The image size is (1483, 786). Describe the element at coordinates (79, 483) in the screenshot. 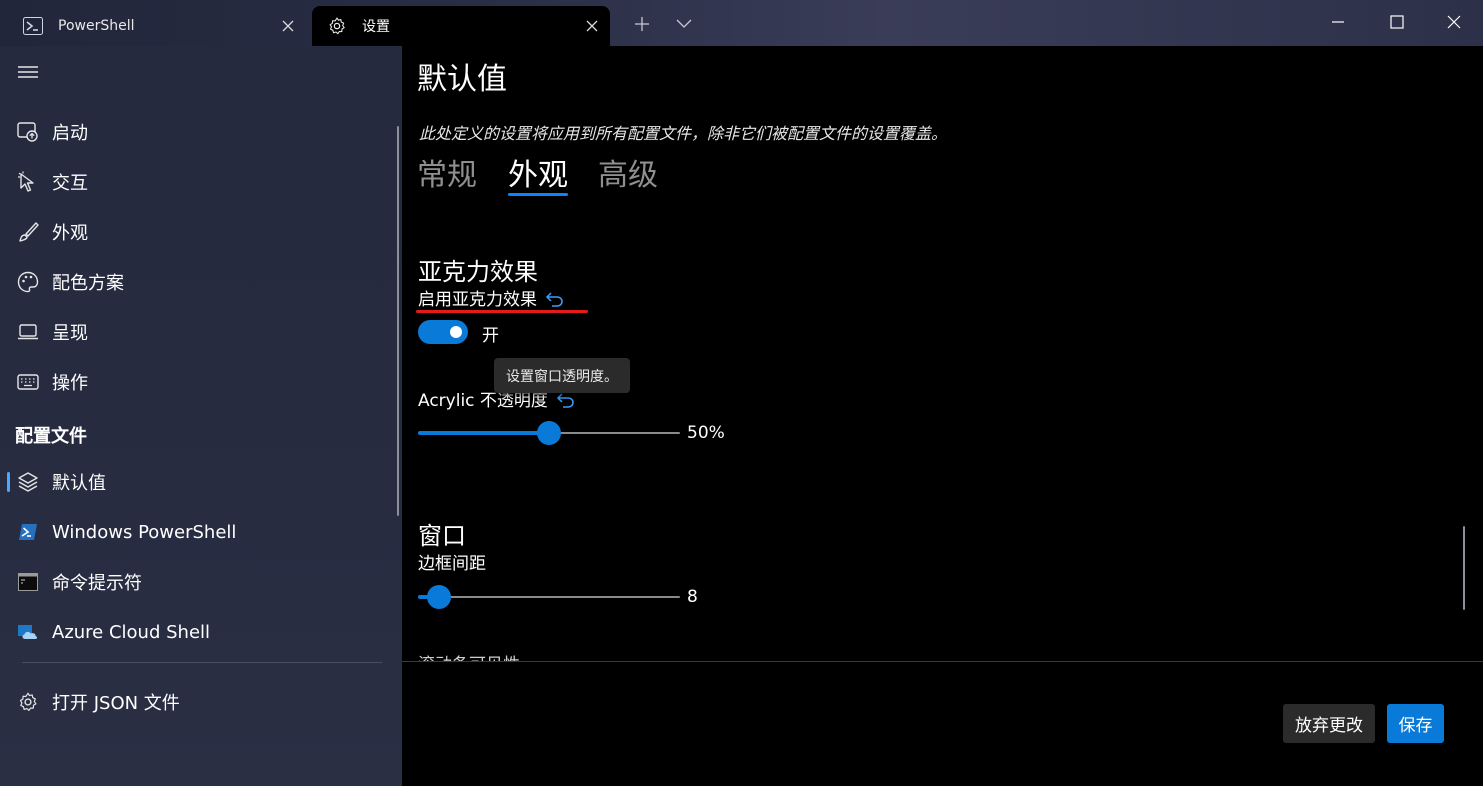

I see `sidebar-item-label: 默认值` at that location.